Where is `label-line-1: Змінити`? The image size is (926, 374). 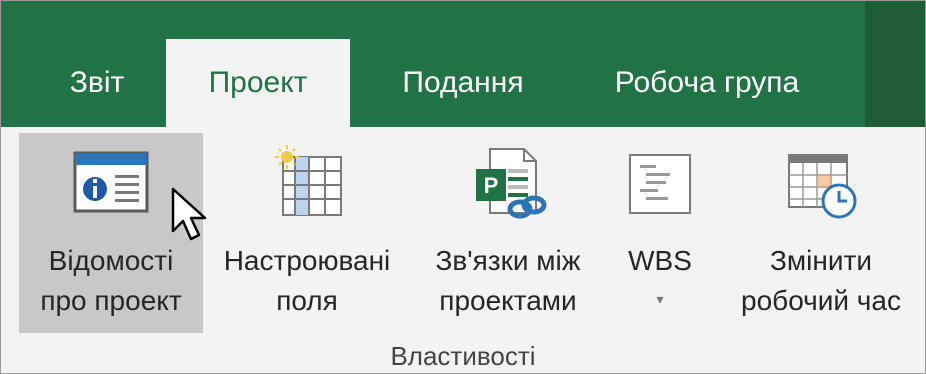 label-line-1: Змінити is located at coordinates (821, 260).